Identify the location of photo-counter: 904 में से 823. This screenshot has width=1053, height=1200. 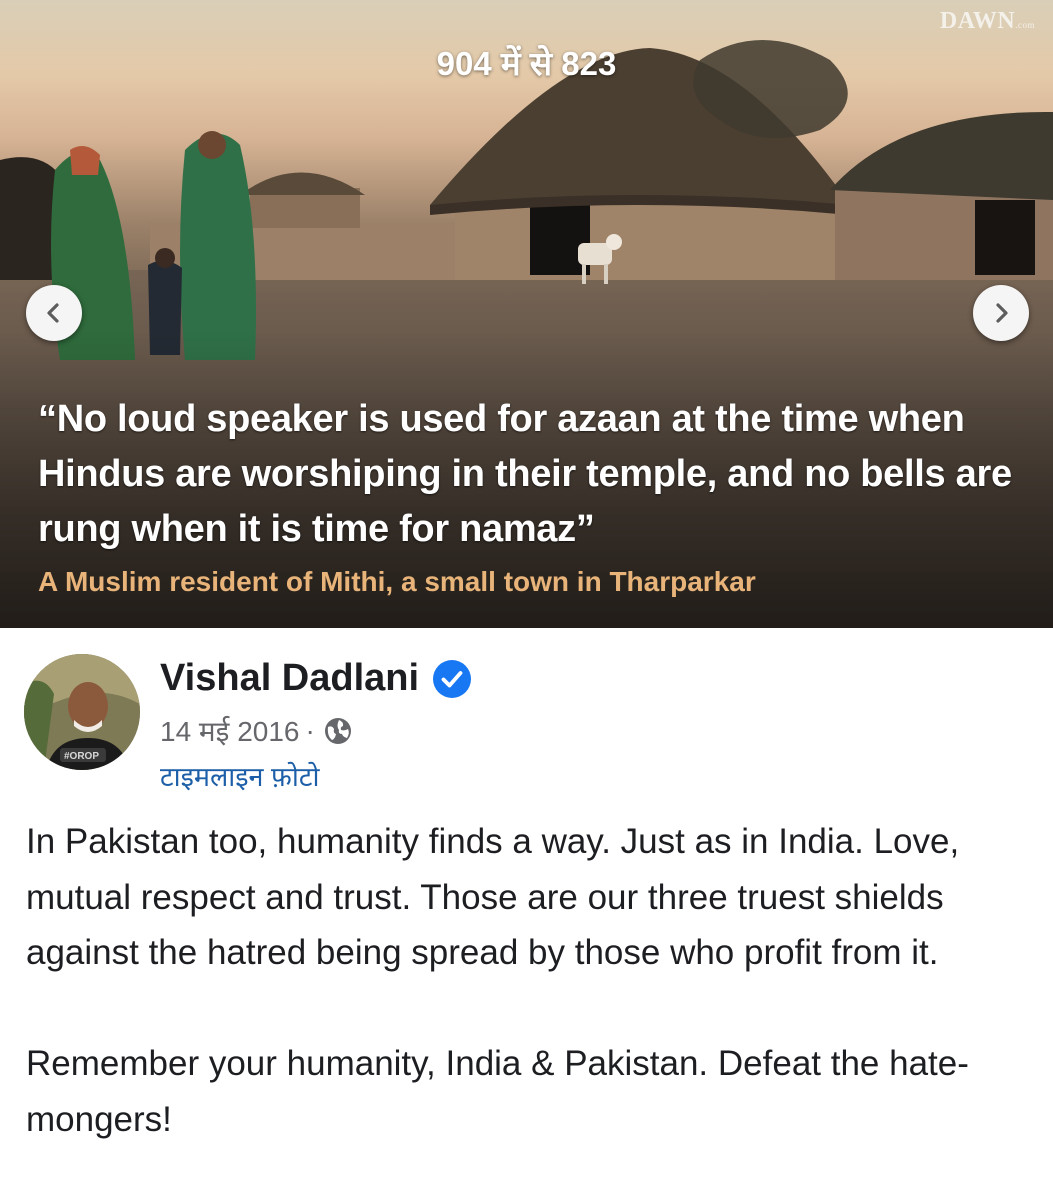
(526, 63).